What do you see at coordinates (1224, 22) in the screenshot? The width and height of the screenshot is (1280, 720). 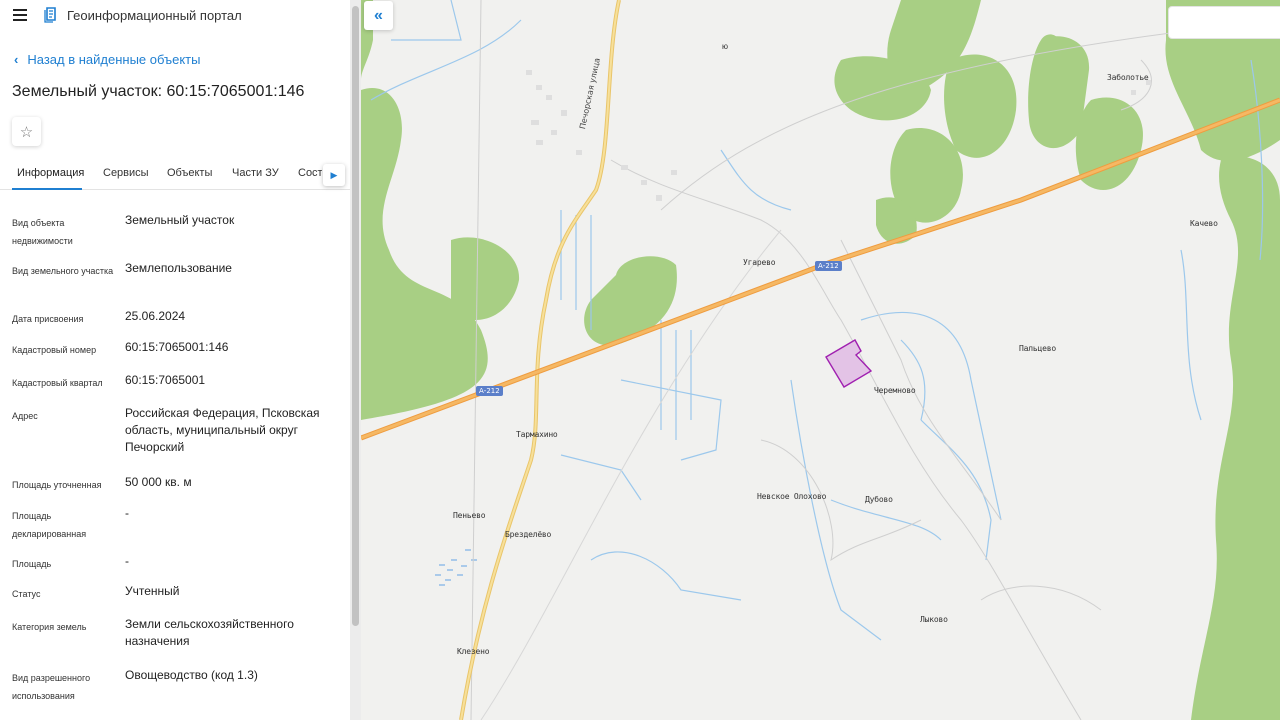 I see `map-search-box` at bounding box center [1224, 22].